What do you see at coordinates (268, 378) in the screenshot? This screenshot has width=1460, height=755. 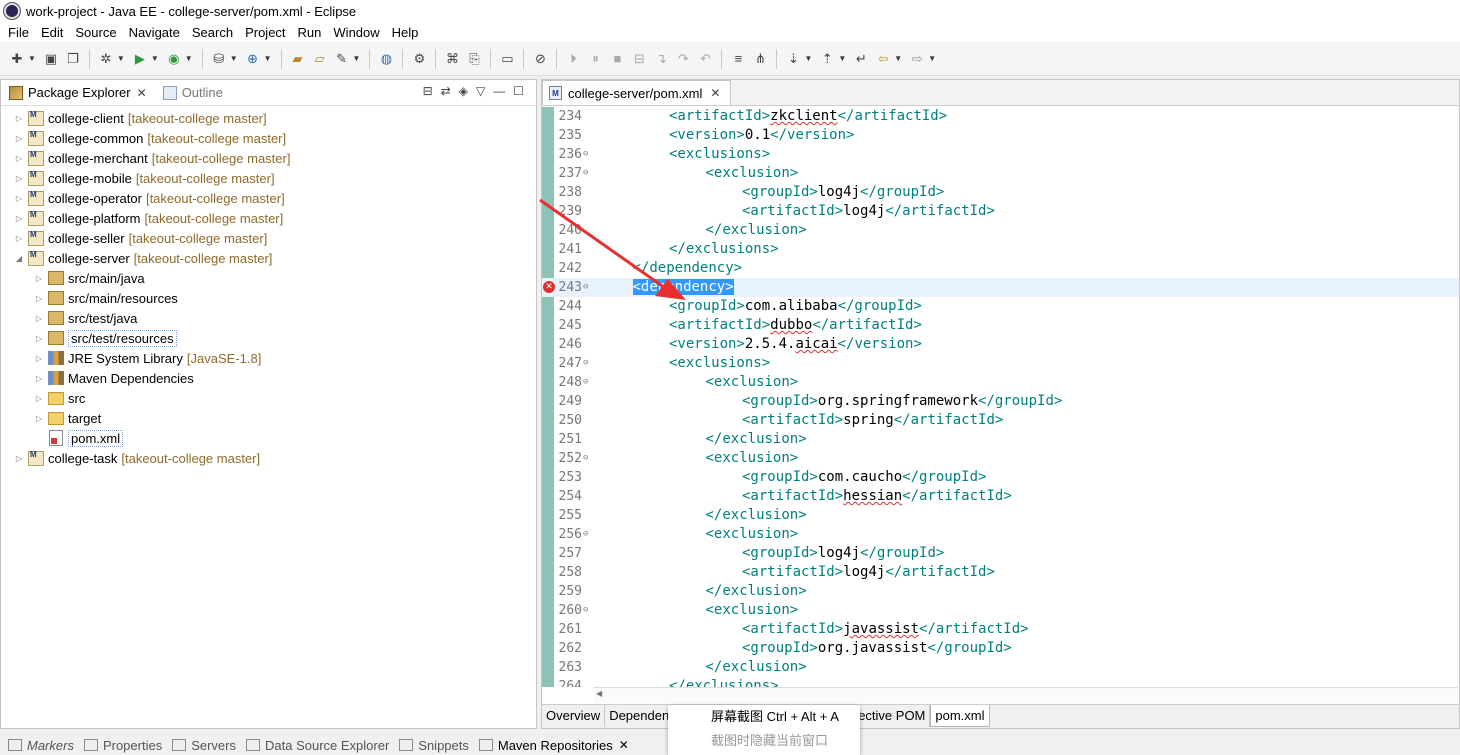 I see `tree-item: ▷ Maven Dependencies` at bounding box center [268, 378].